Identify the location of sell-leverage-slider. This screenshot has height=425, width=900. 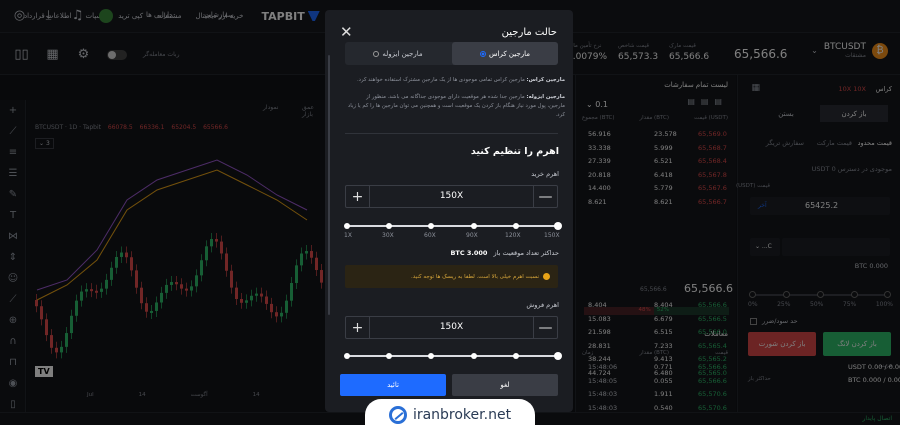
(453, 355).